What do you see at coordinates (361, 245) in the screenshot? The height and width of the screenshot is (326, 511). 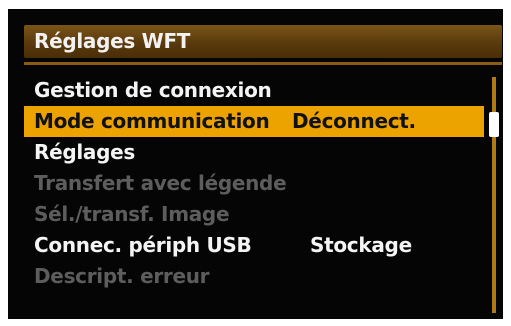 I see `menu-item-value: Stockage` at bounding box center [361, 245].